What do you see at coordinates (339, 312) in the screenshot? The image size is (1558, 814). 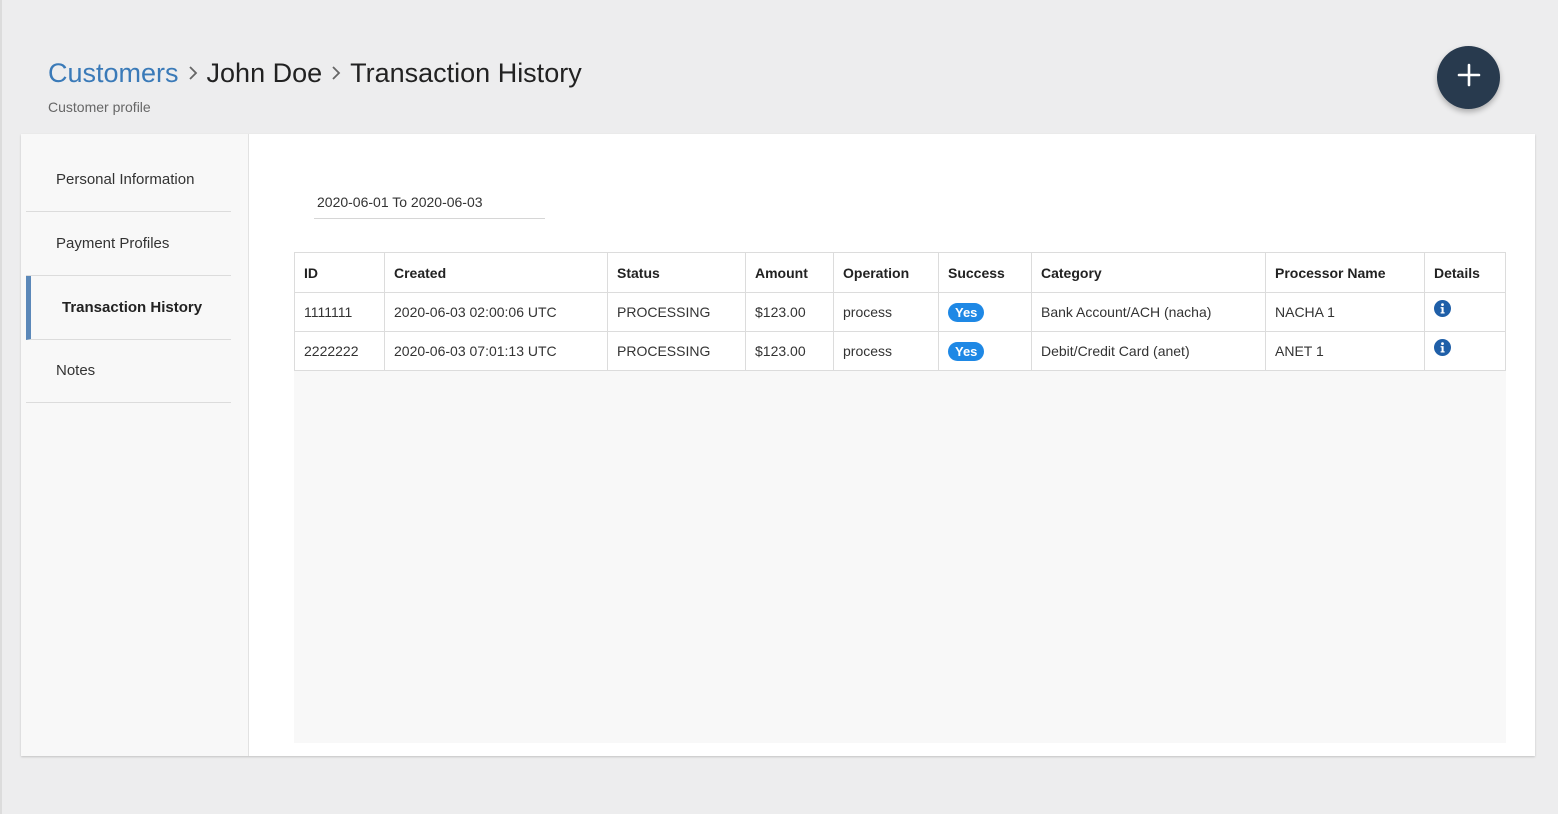 I see `cell-id: 1111111` at bounding box center [339, 312].